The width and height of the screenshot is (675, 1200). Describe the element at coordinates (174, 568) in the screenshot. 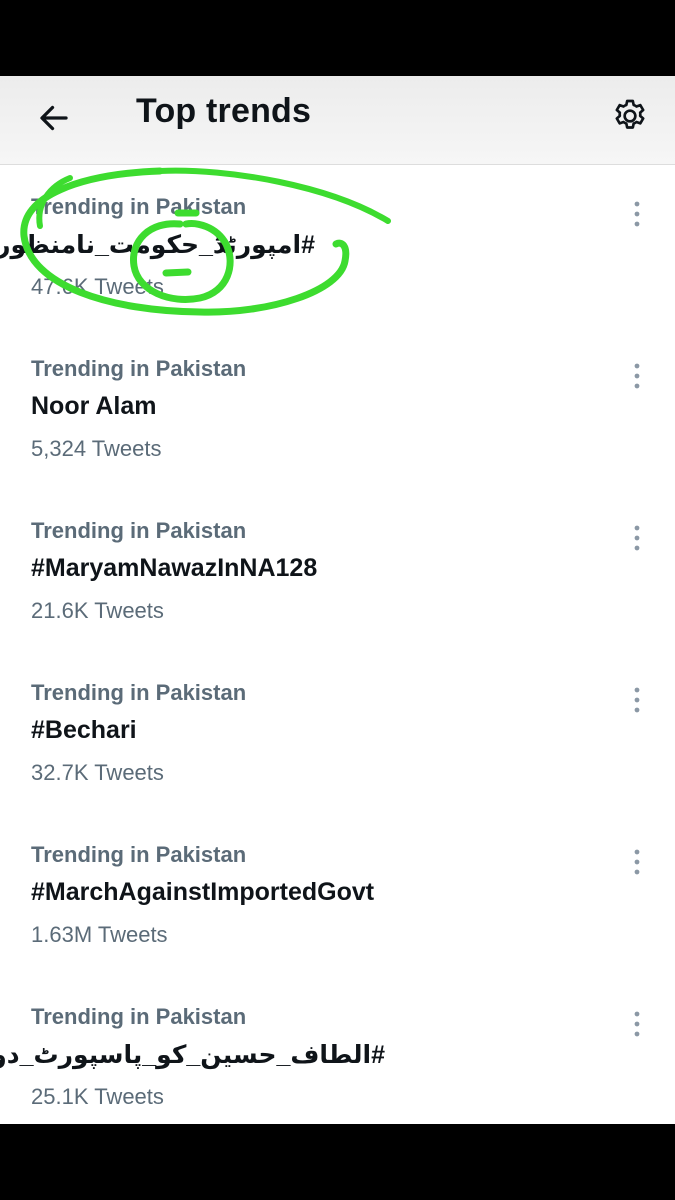

I see `trend-name: #MaryamNawazInNA128` at that location.